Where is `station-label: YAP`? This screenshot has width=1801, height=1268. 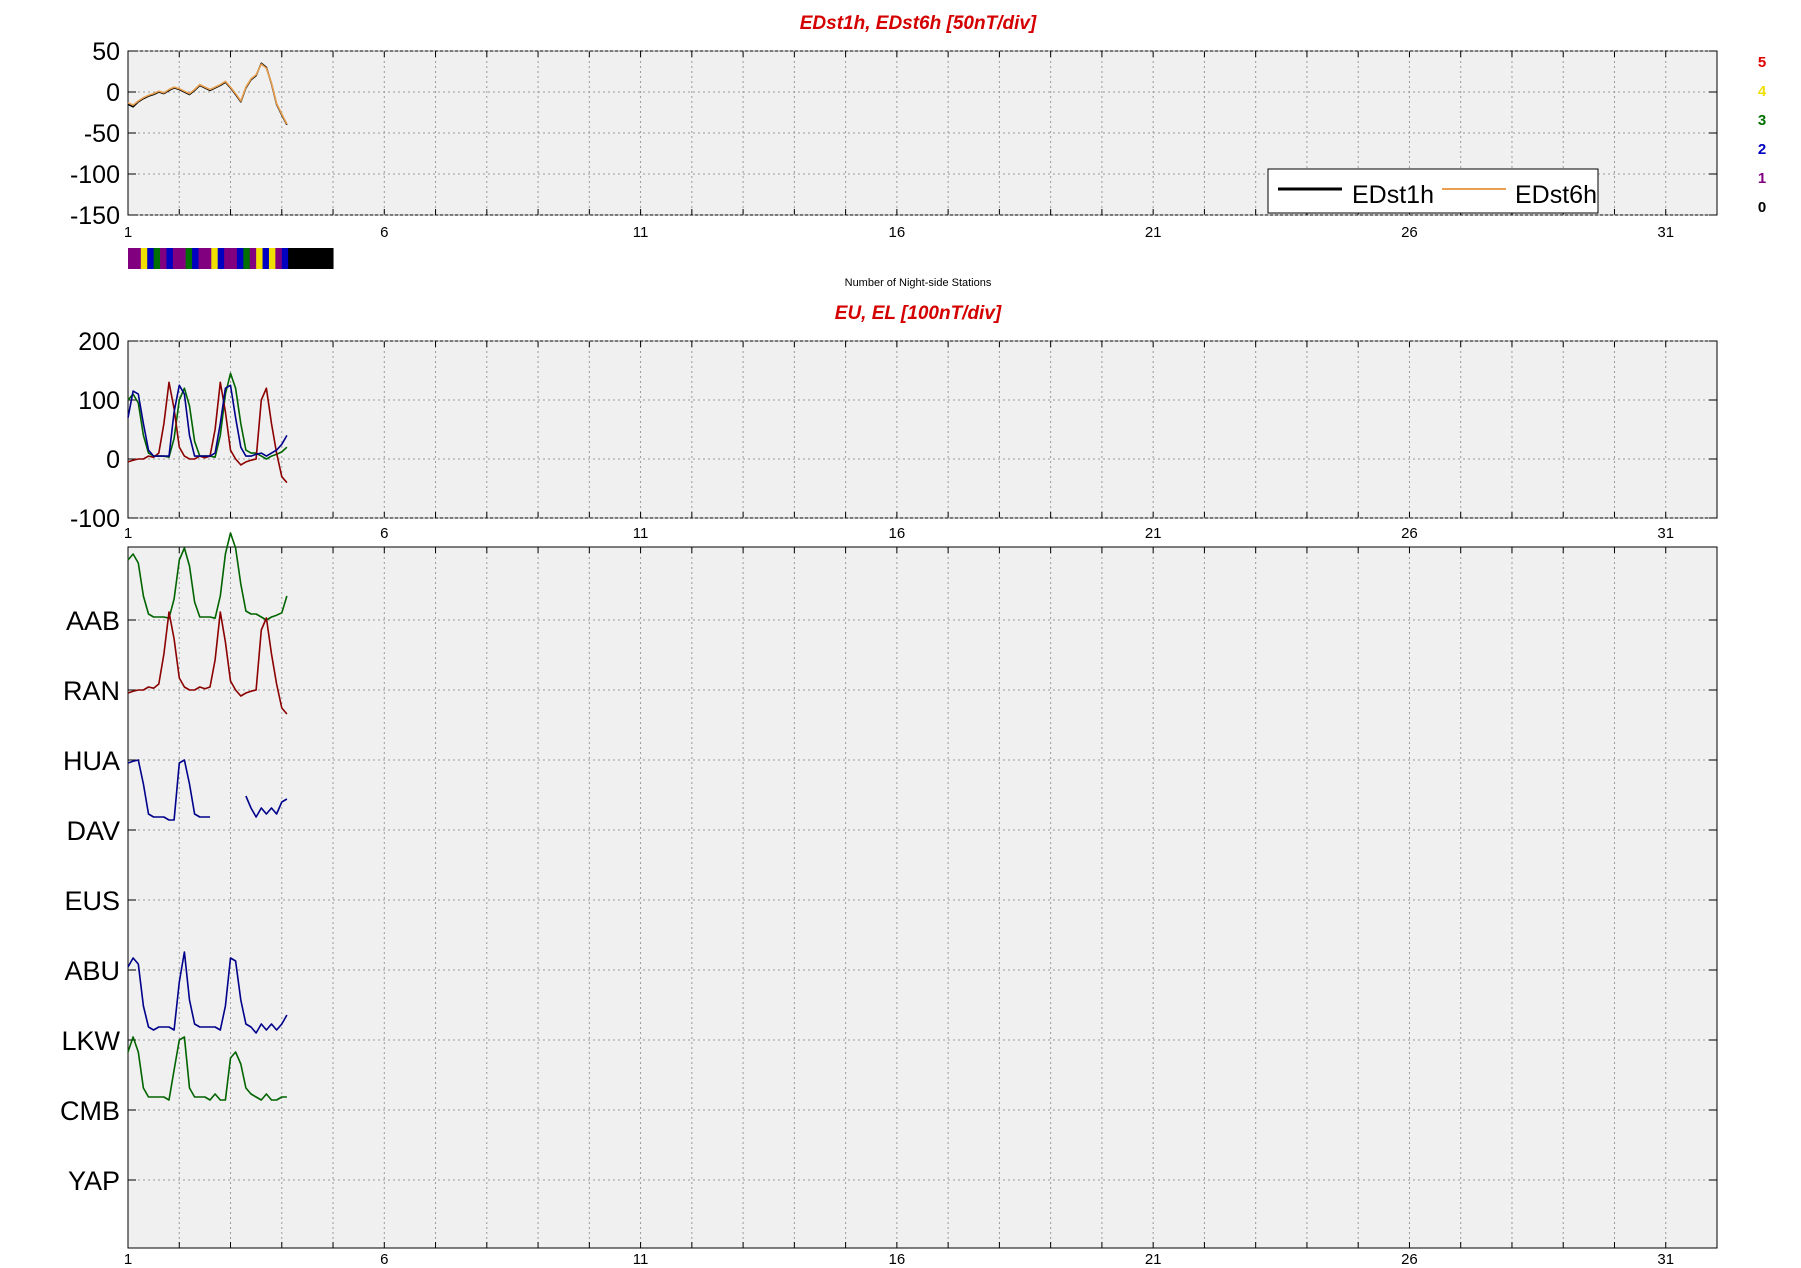 station-label: YAP is located at coordinates (94, 1181).